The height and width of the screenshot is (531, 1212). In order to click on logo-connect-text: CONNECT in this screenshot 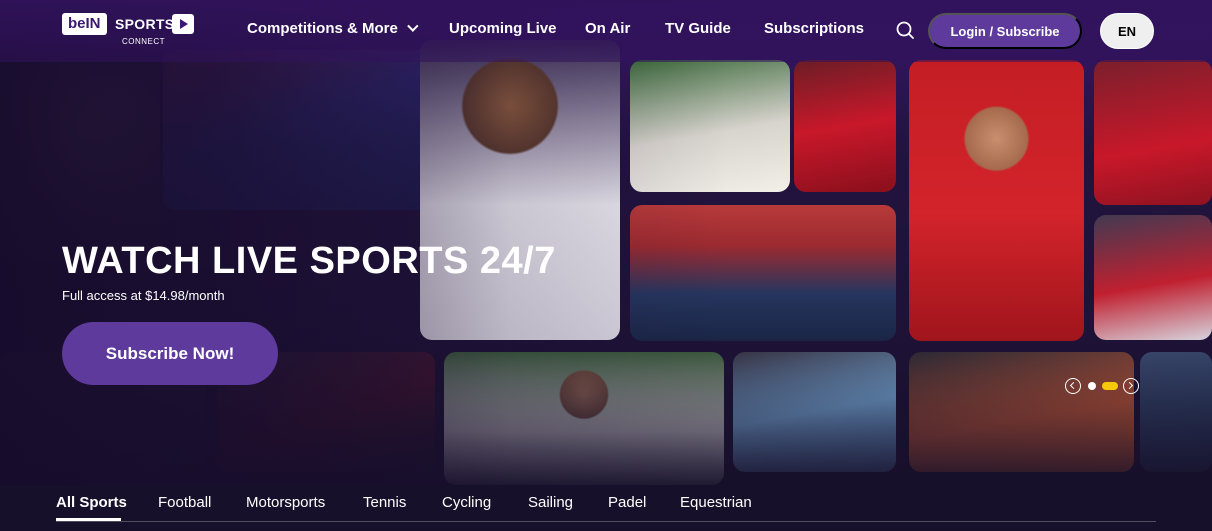, I will do `click(144, 41)`.